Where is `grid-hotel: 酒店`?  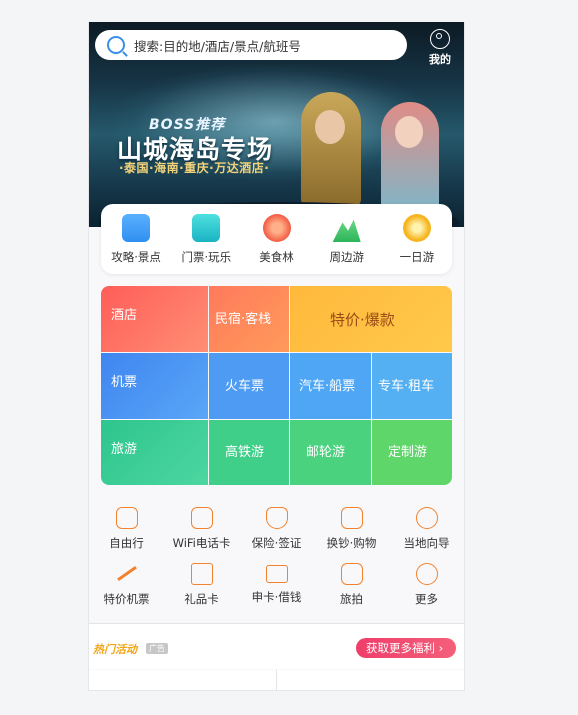 grid-hotel: 酒店 is located at coordinates (154, 319).